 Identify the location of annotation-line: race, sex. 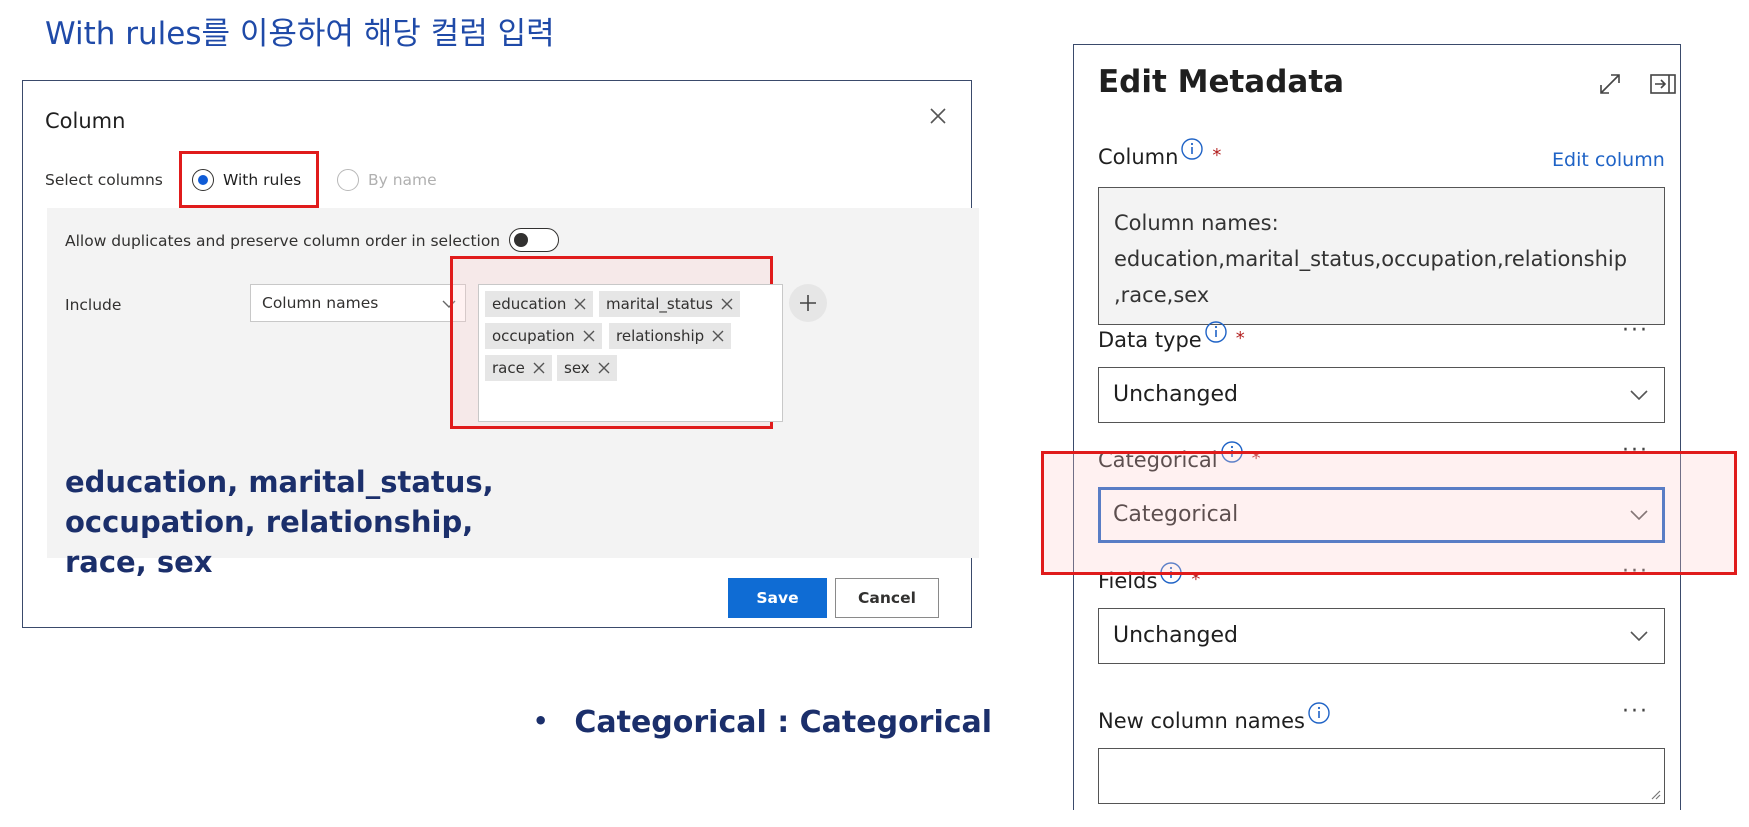
(139, 562).